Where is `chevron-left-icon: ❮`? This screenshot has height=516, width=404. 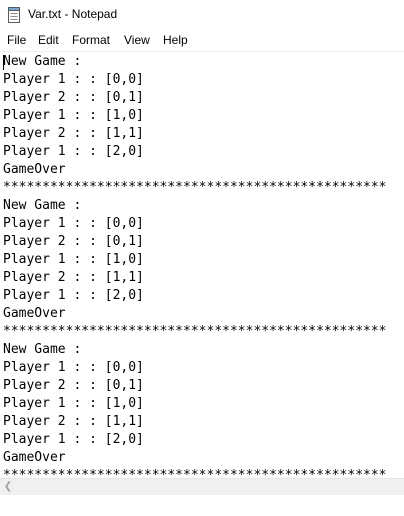 chevron-left-icon: ❮ is located at coordinates (8, 487).